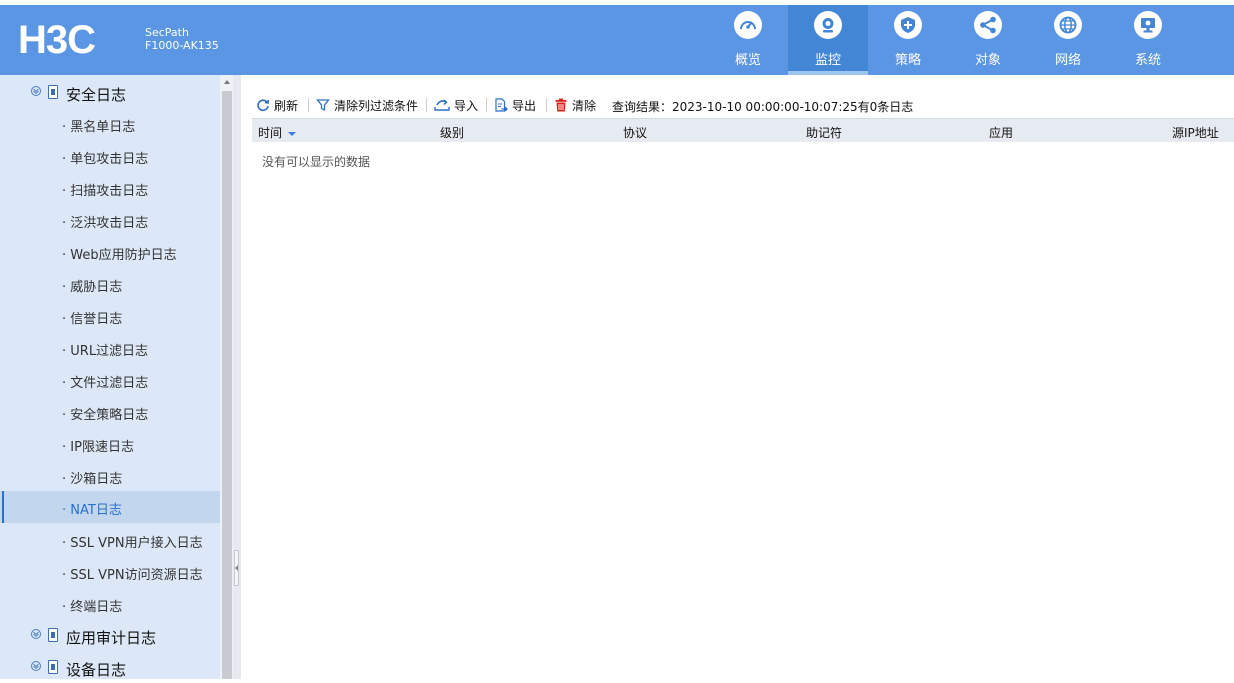 Image resolution: width=1234 pixels, height=683 pixels. I want to click on sidebar-item-reputation-log: · 信誉日志, so click(110, 316).